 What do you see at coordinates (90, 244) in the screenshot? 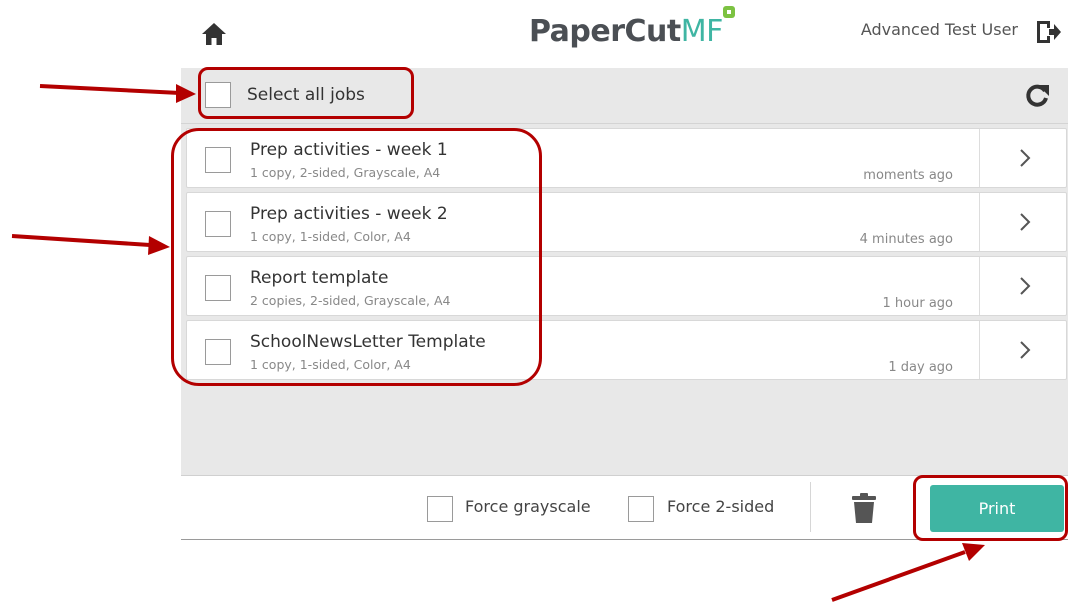
I see `arrow-job-list` at bounding box center [90, 244].